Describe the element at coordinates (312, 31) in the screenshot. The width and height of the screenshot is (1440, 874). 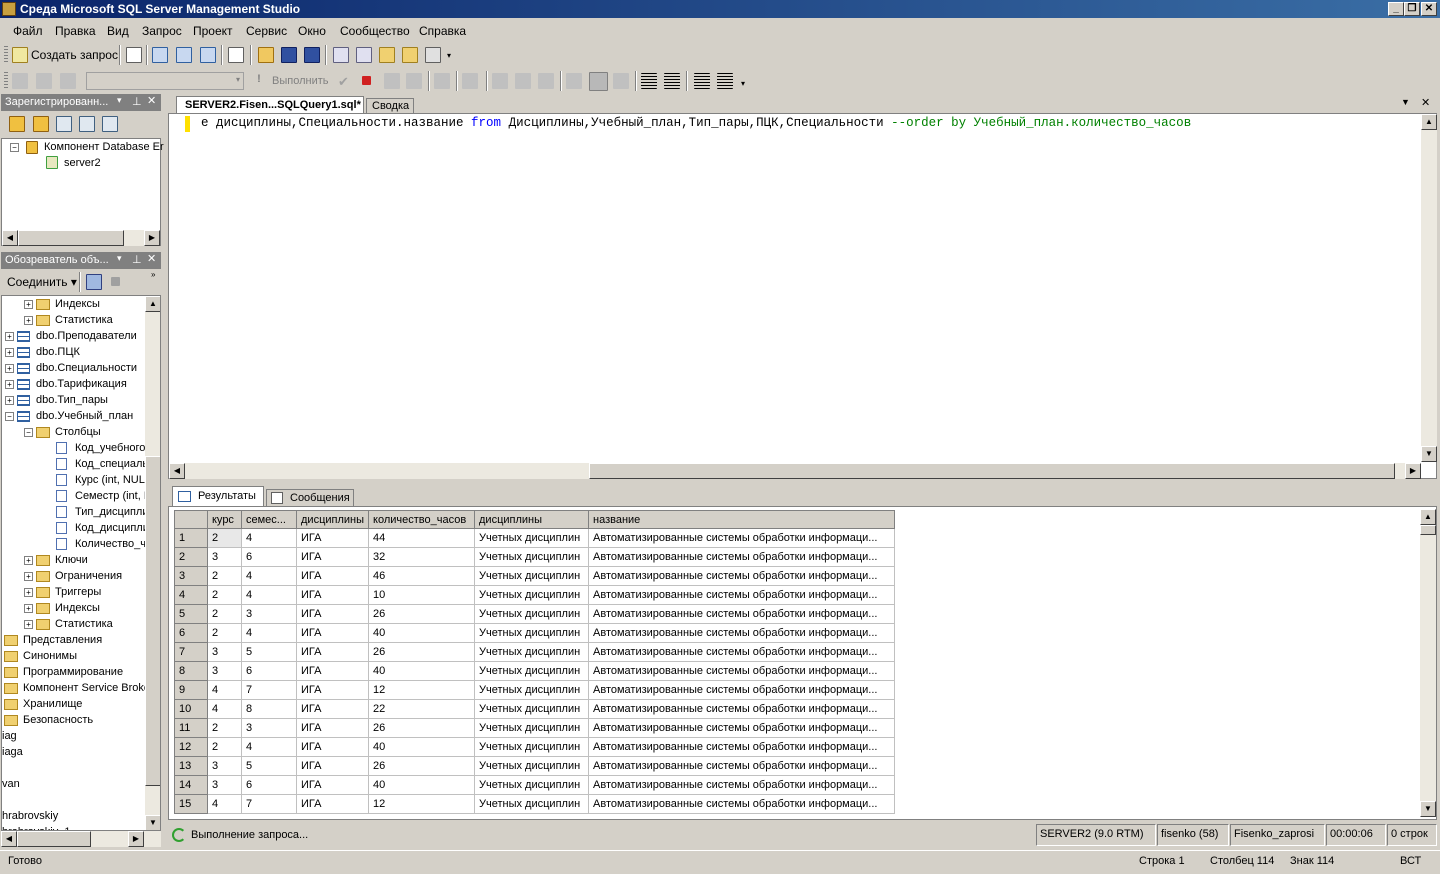
I see `menu-window: Окно` at that location.